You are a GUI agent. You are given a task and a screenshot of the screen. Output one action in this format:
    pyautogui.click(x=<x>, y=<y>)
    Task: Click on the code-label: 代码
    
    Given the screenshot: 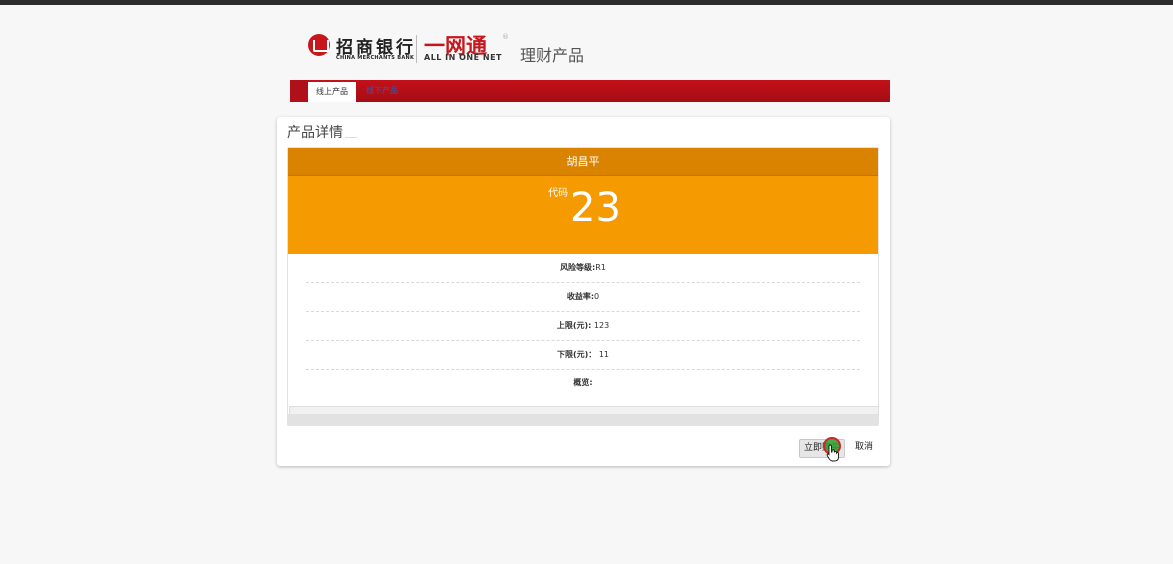 What is the action you would take?
    pyautogui.click(x=558, y=193)
    